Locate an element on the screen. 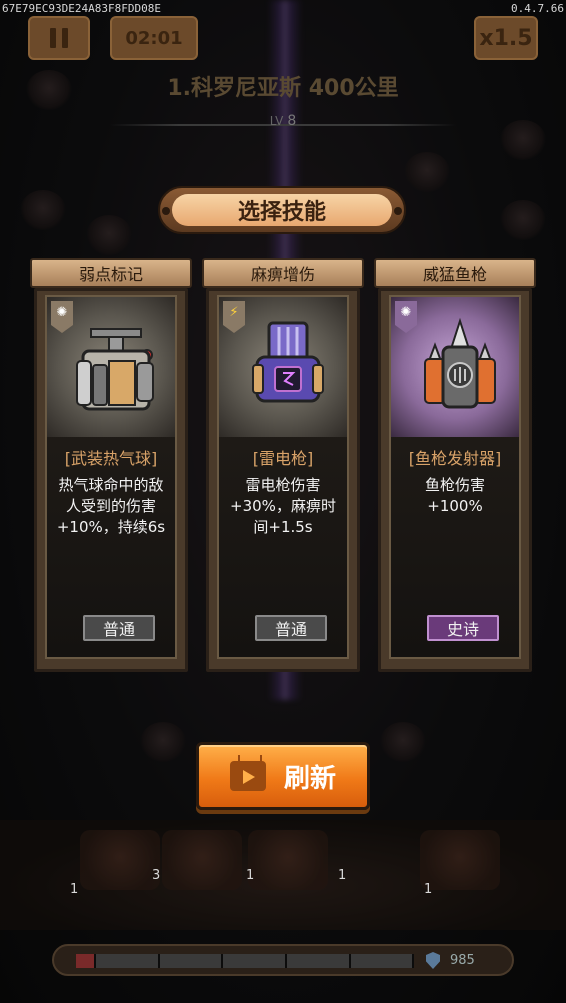 This screenshot has width=566, height=1003. base-hp-bar: 985 is located at coordinates (283, 960).